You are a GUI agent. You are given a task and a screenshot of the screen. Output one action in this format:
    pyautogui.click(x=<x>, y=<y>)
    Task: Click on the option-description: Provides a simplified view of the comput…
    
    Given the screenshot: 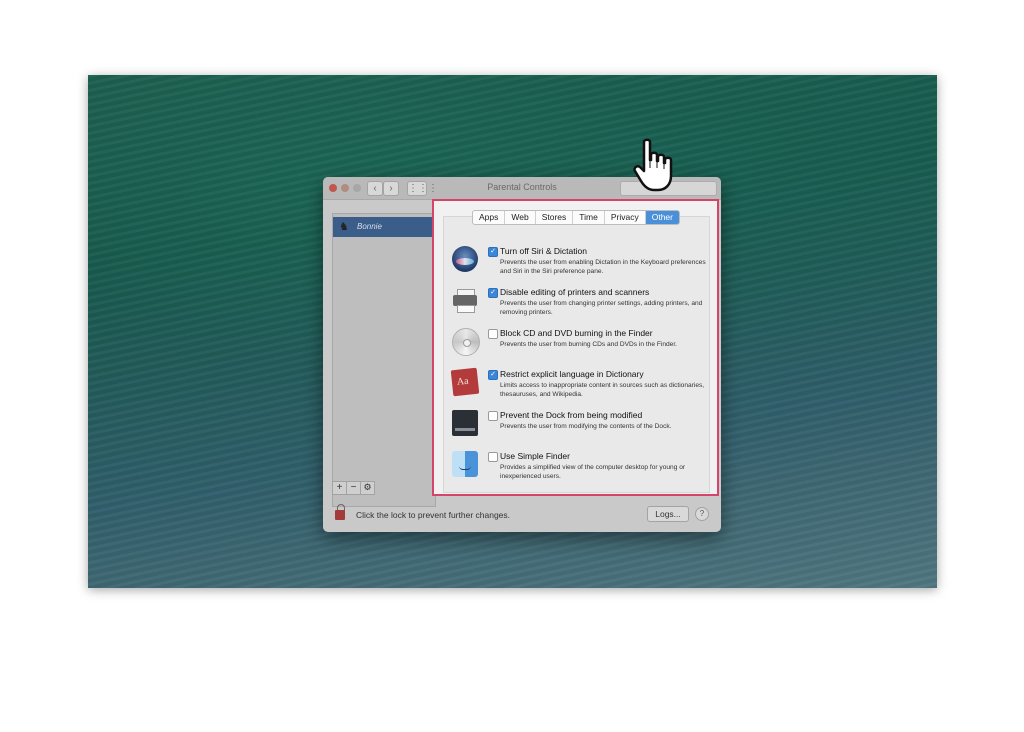 What is the action you would take?
    pyautogui.click(x=593, y=472)
    